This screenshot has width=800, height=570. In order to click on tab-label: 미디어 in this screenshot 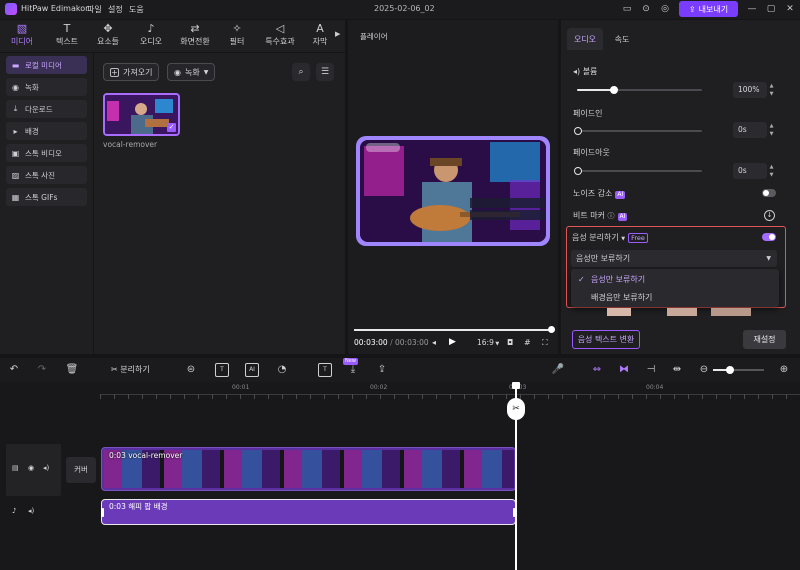, I will do `click(22, 41)`.